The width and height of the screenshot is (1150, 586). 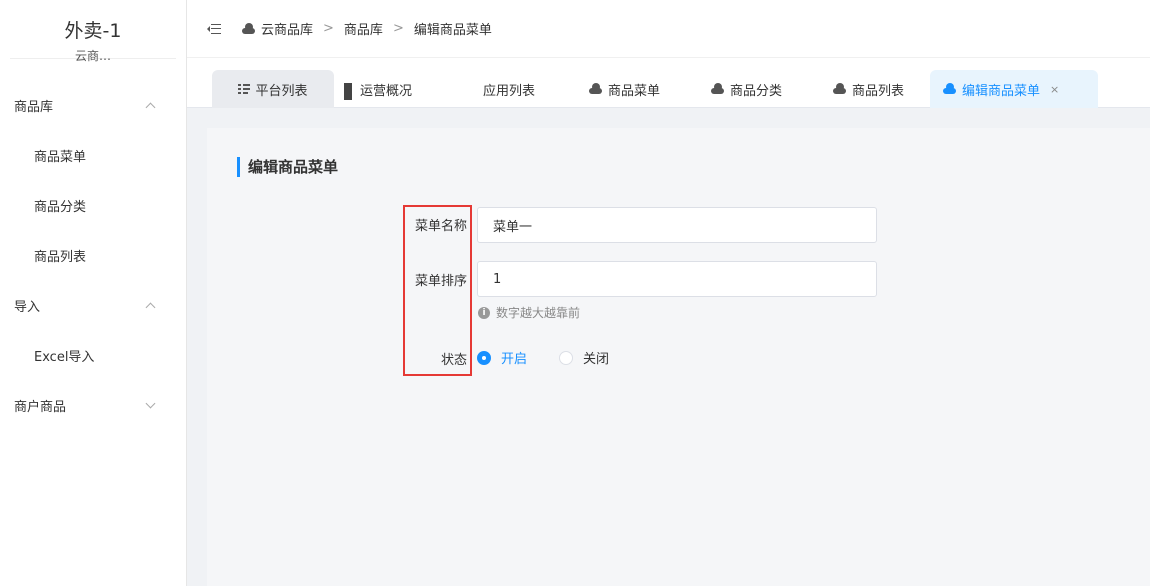 What do you see at coordinates (27, 307) in the screenshot?
I see `menu-group-label: 导入` at bounding box center [27, 307].